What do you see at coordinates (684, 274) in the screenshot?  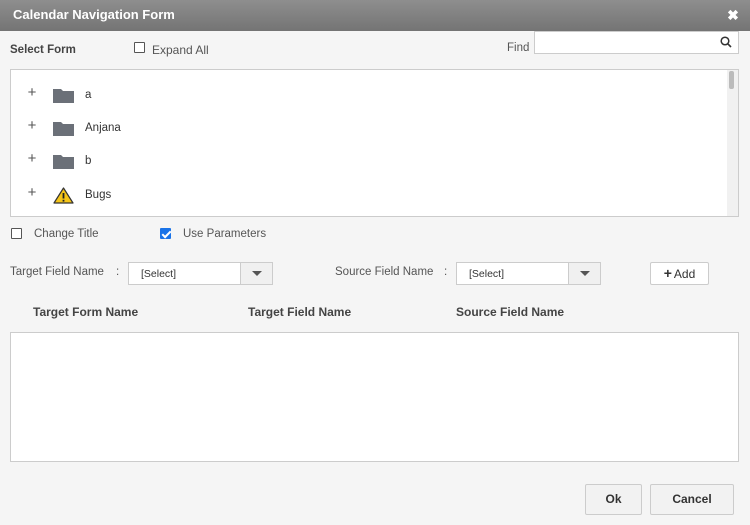 I see `add-button-label: Add` at bounding box center [684, 274].